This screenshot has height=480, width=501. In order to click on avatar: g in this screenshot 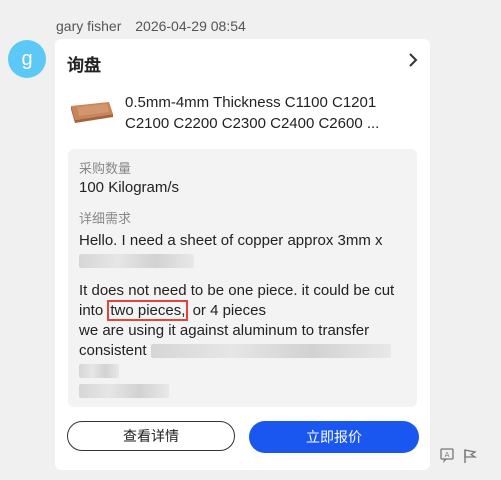, I will do `click(27, 59)`.